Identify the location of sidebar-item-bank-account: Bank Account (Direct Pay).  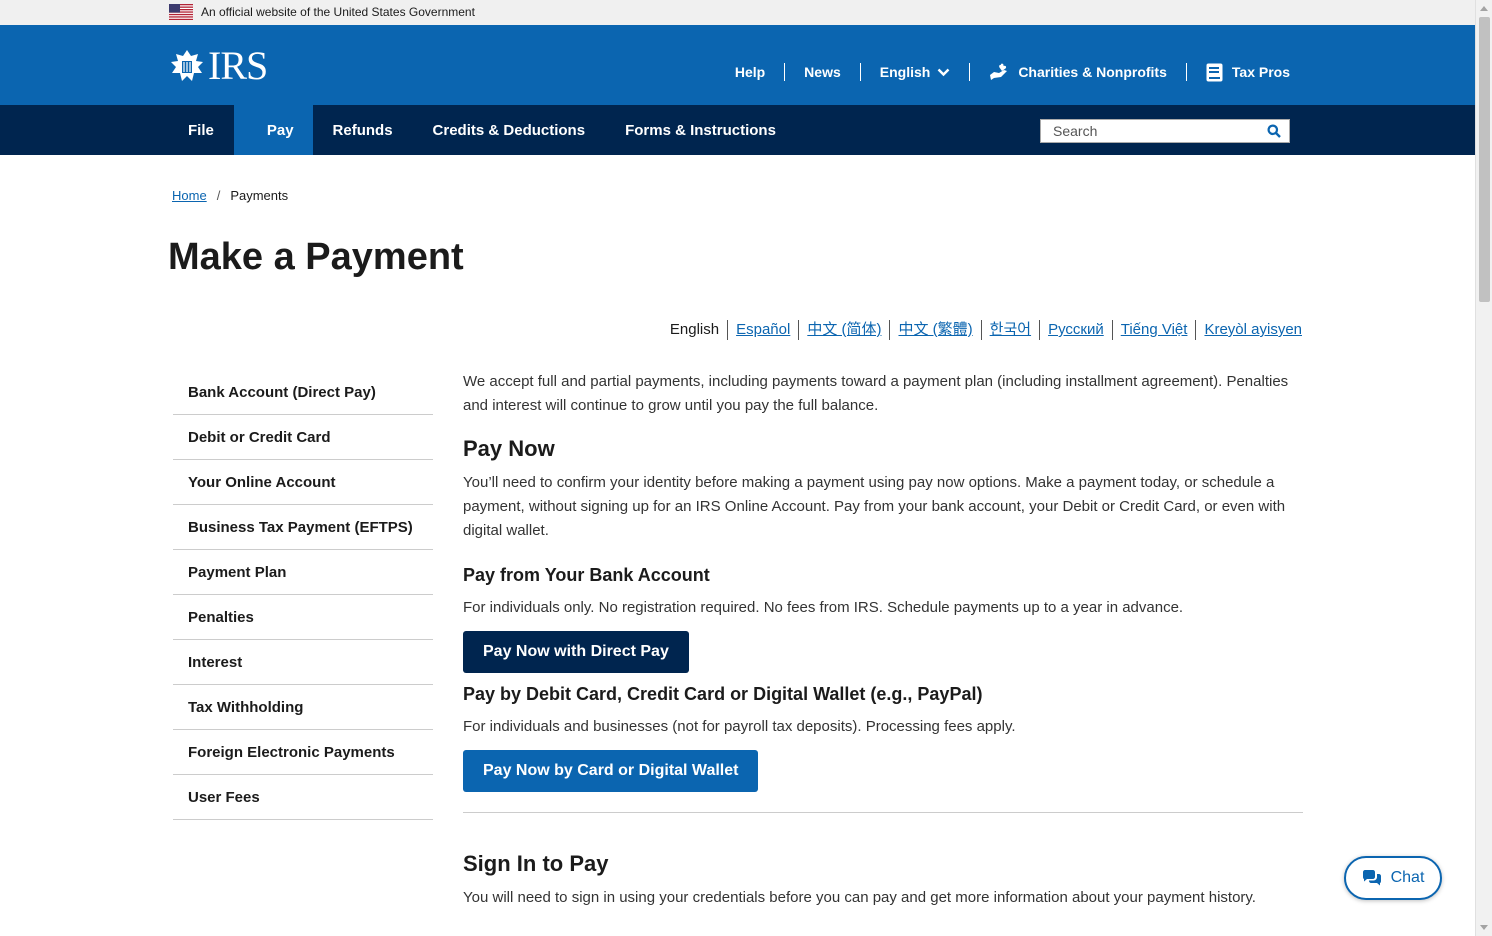
(303, 392).